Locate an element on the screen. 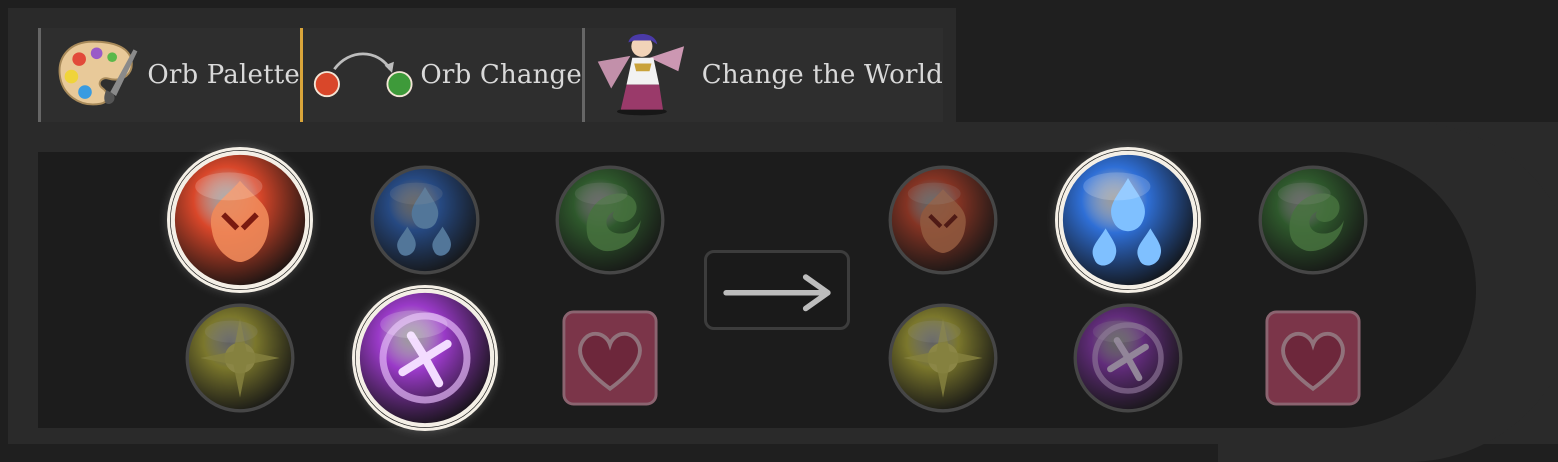  tab-label: Orb Palette is located at coordinates (223, 75).